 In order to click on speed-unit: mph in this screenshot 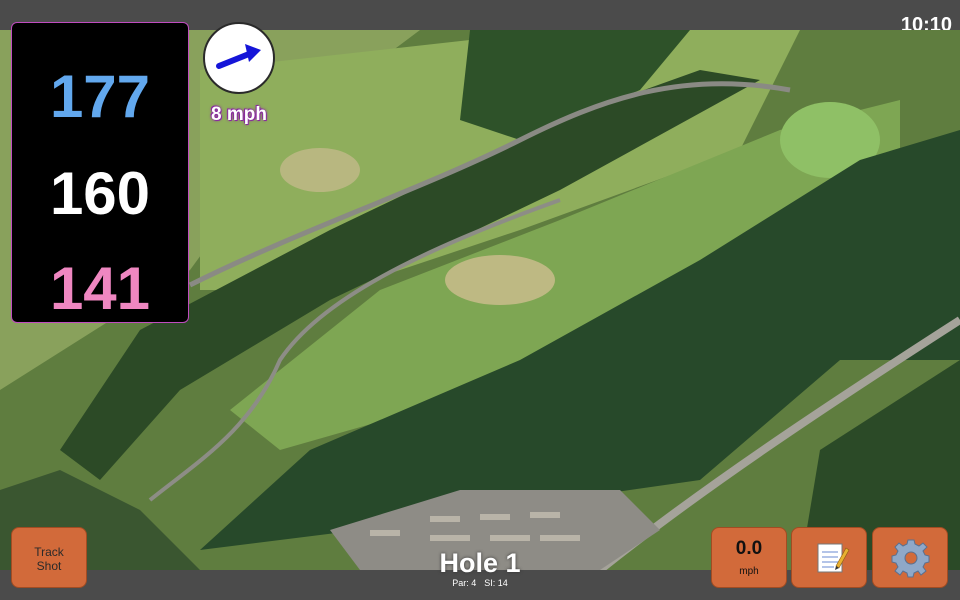, I will do `click(749, 571)`.